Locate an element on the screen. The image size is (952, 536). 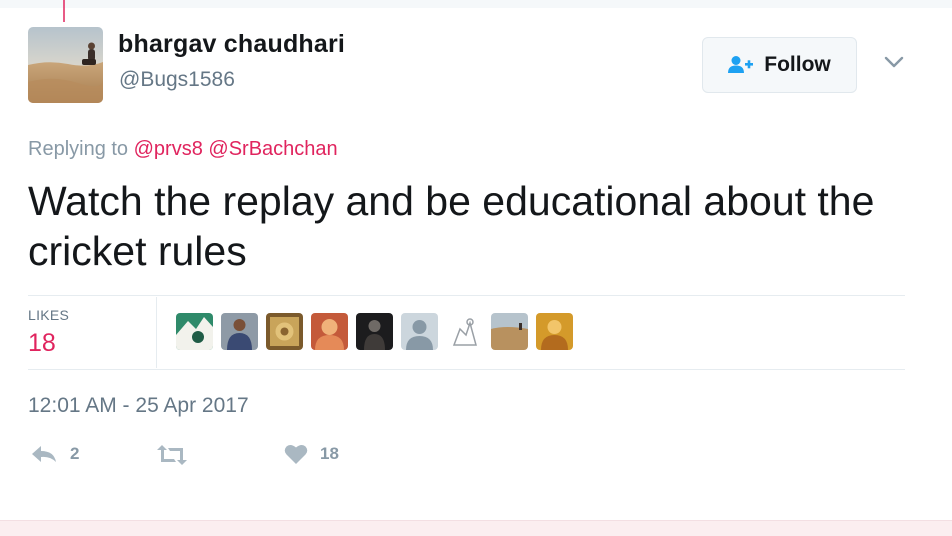
liker-avatars is located at coordinates (374, 331).